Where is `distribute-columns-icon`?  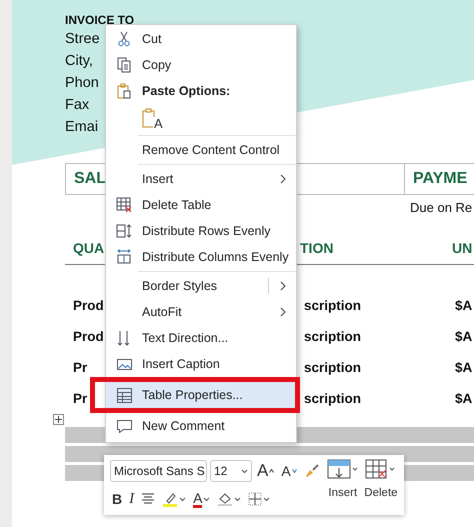 distribute-columns-icon is located at coordinates (124, 257).